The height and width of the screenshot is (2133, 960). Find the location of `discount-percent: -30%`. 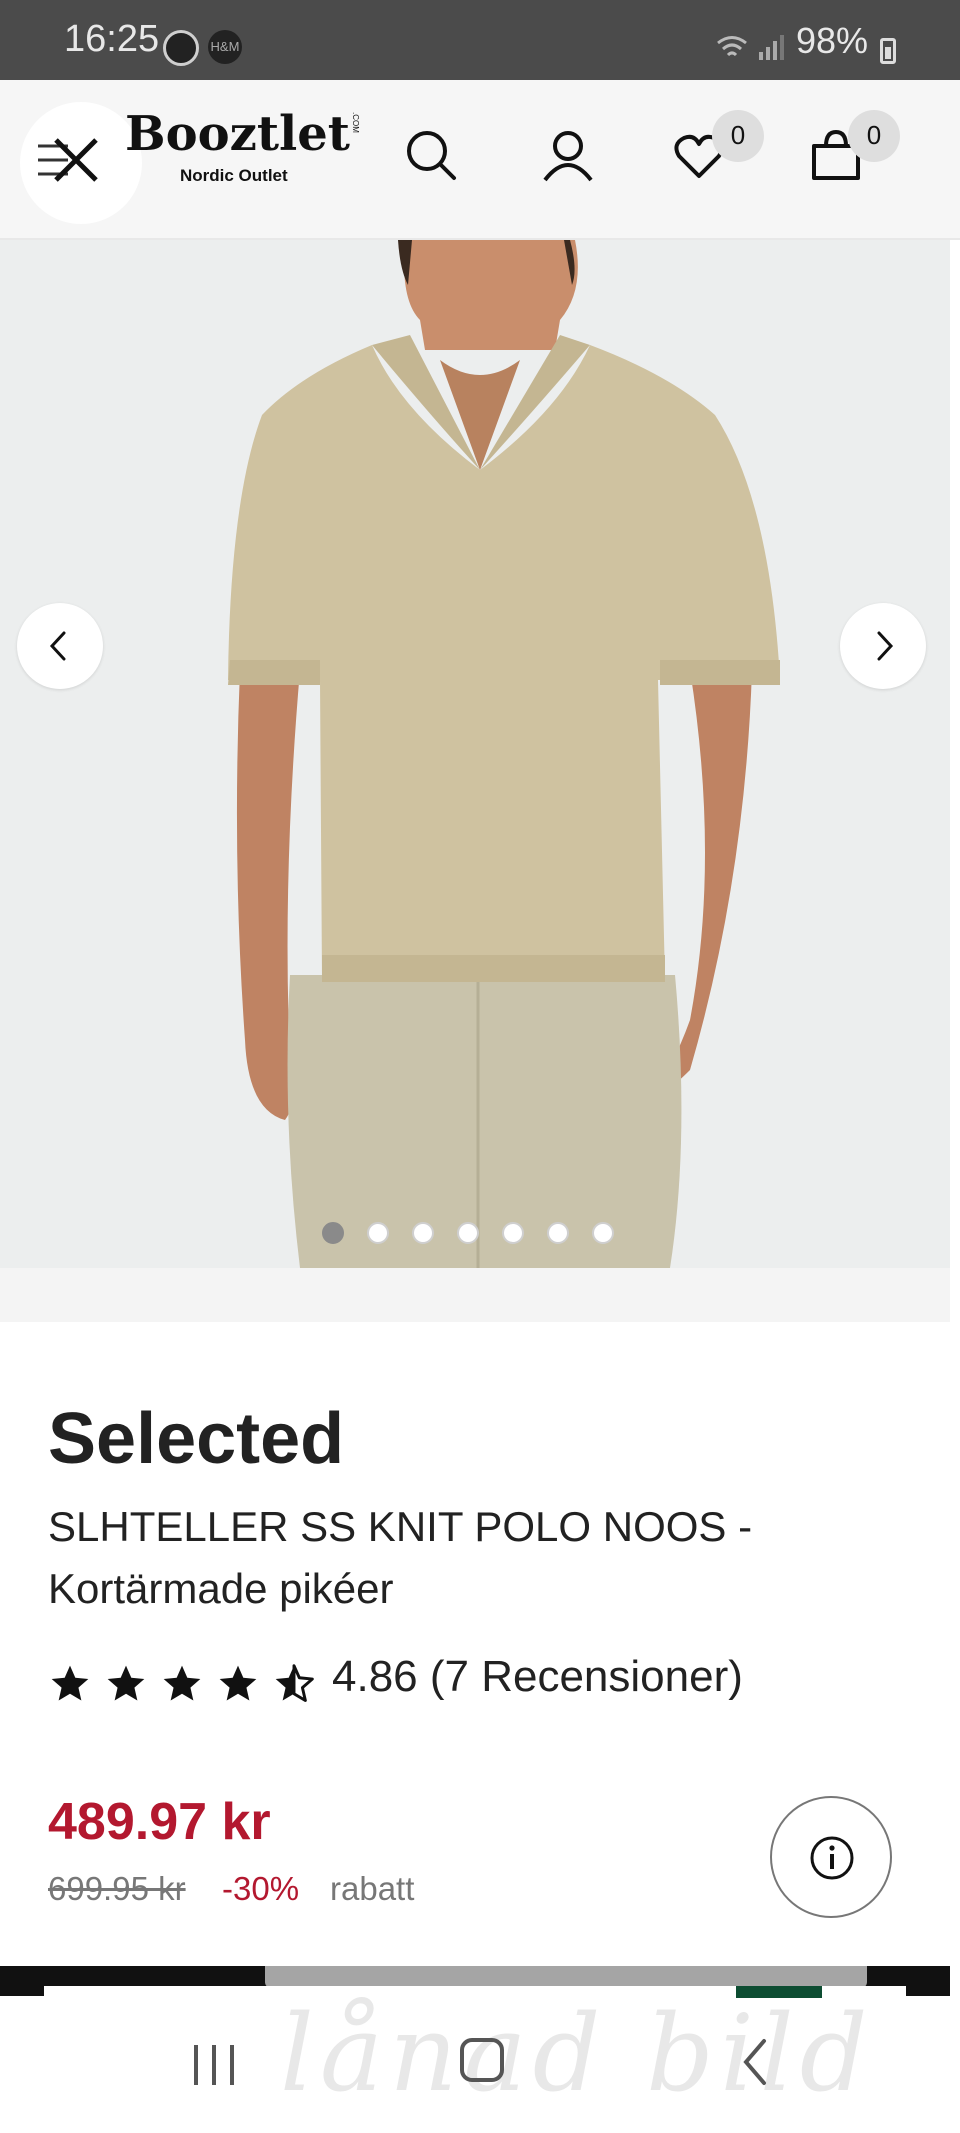

discount-percent: -30% is located at coordinates (261, 1888).